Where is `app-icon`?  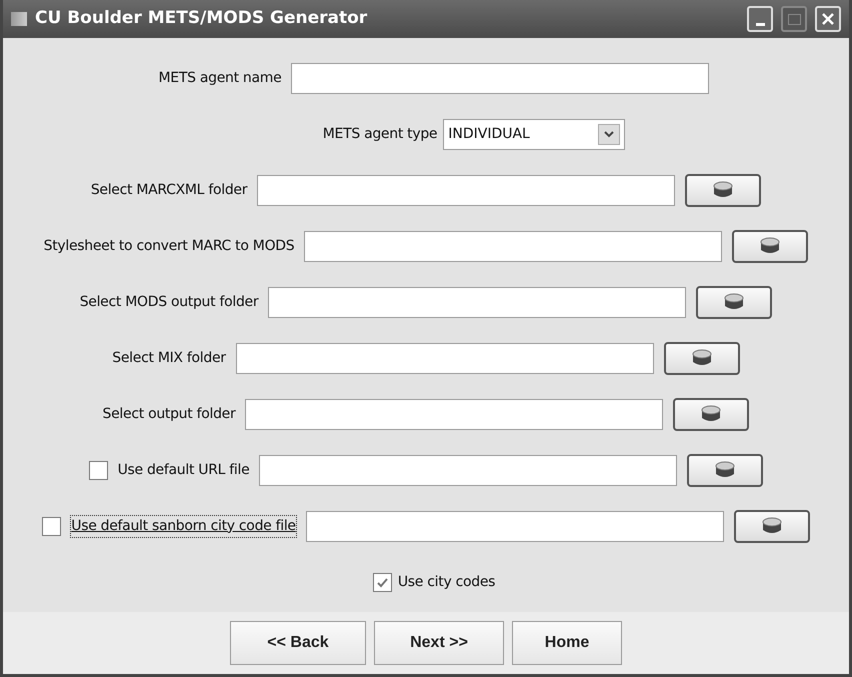
app-icon is located at coordinates (19, 19).